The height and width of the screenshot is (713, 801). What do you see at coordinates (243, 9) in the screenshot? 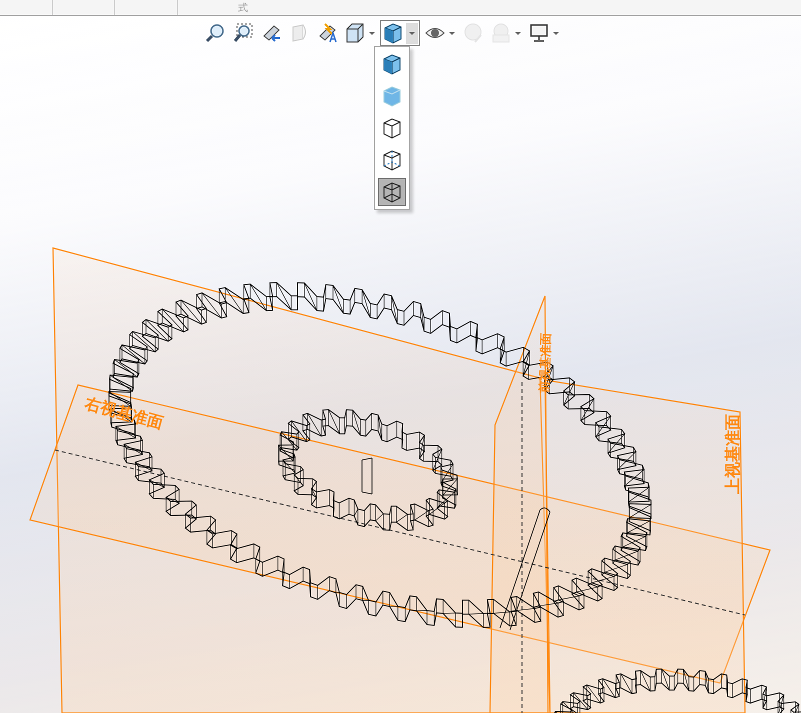
I see `tab-label: 式` at bounding box center [243, 9].